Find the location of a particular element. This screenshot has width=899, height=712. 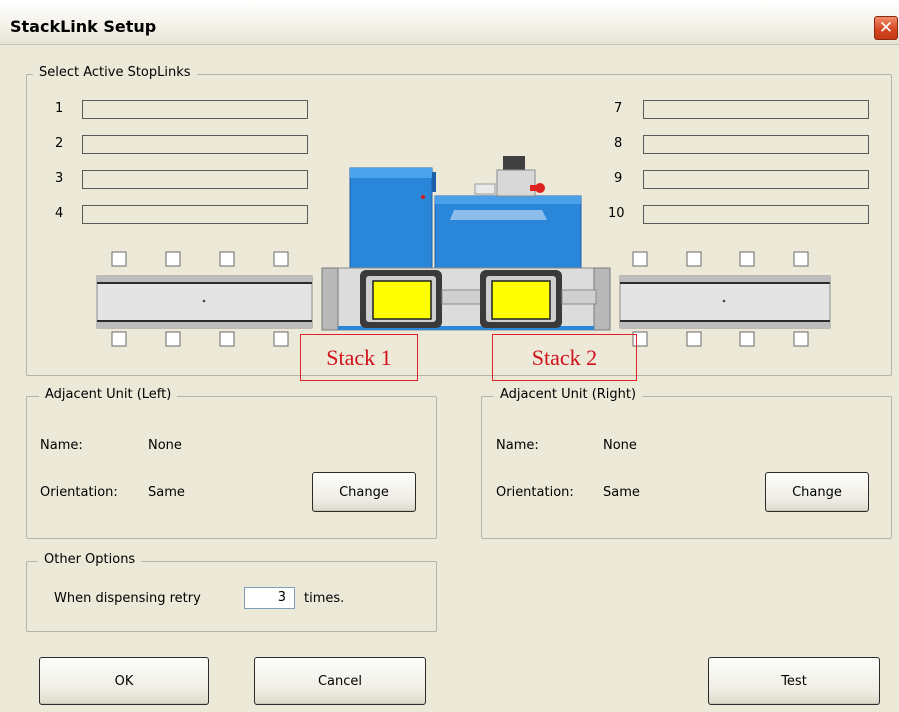

left-conveyor is located at coordinates (204, 302).